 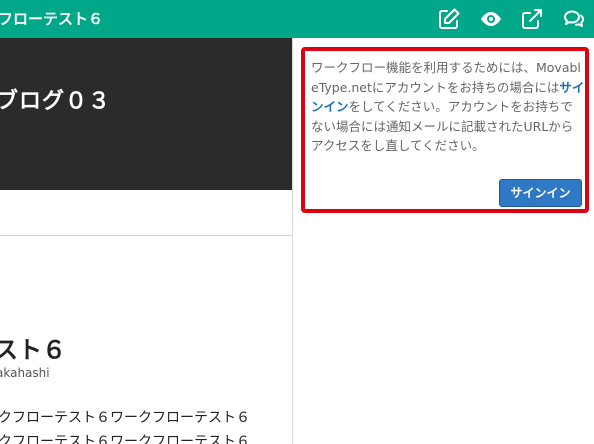 What do you see at coordinates (55, 99) in the screenshot?
I see `blog-title: ブログ０３` at bounding box center [55, 99].